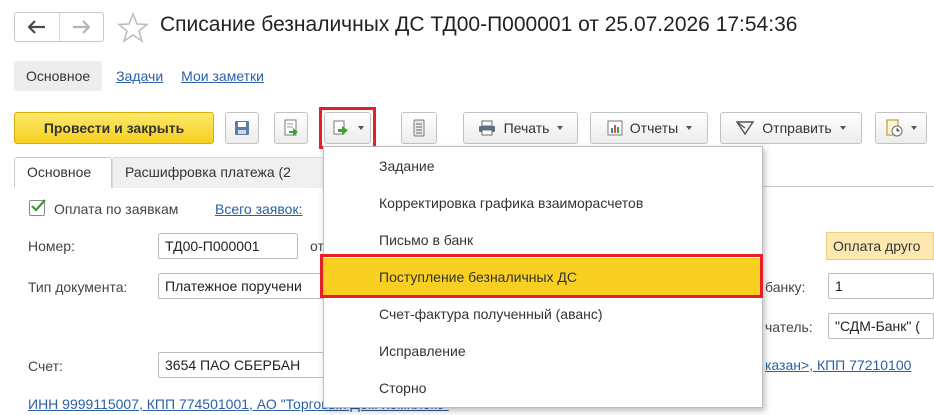 The image size is (934, 415). I want to click on post-document-icon, so click(291, 127).